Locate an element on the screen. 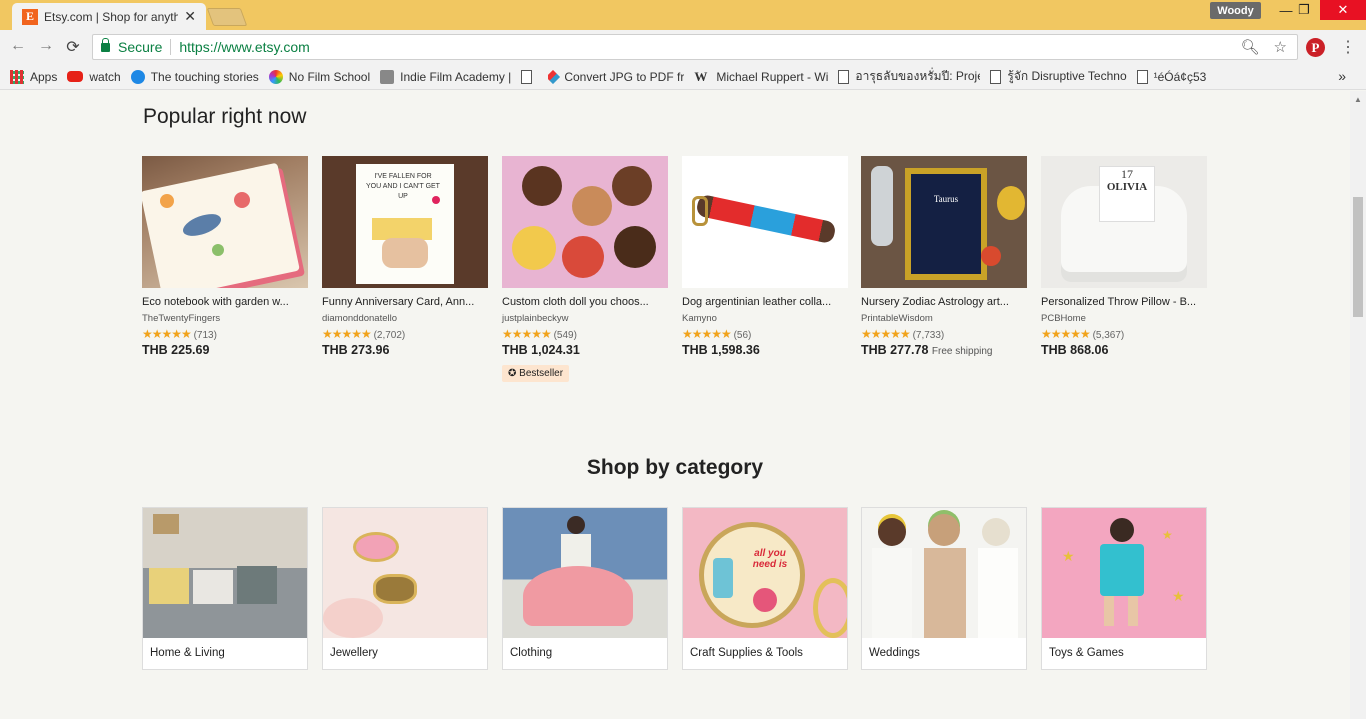  secure-indicator: Secure is located at coordinates (132, 46).